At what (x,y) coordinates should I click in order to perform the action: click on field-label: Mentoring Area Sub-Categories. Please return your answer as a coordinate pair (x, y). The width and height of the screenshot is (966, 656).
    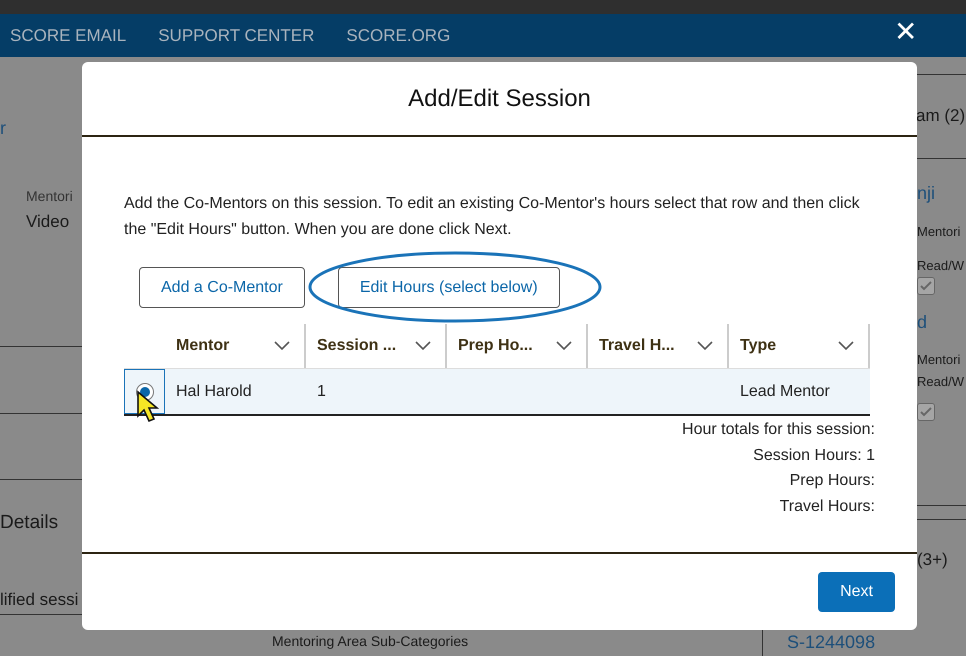
    Looking at the image, I should click on (370, 641).